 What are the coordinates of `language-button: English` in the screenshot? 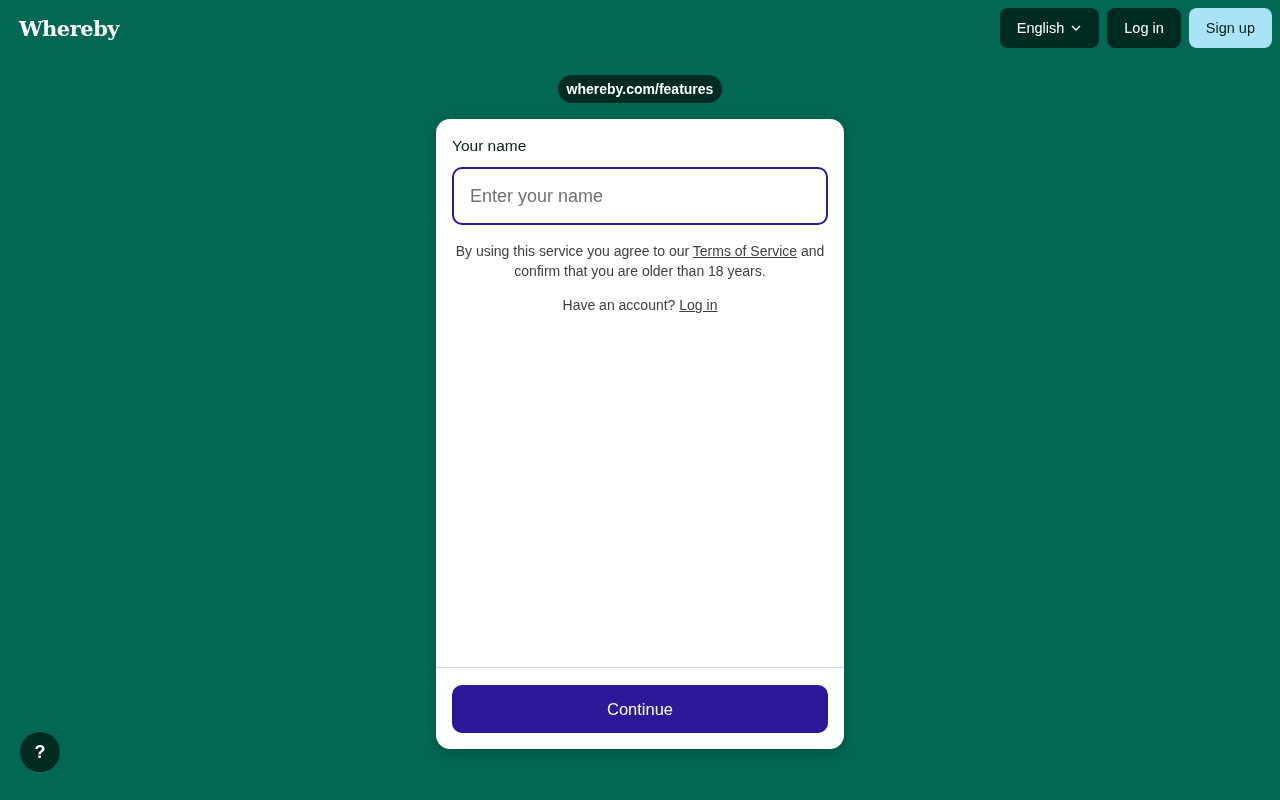 It's located at (1049, 28).